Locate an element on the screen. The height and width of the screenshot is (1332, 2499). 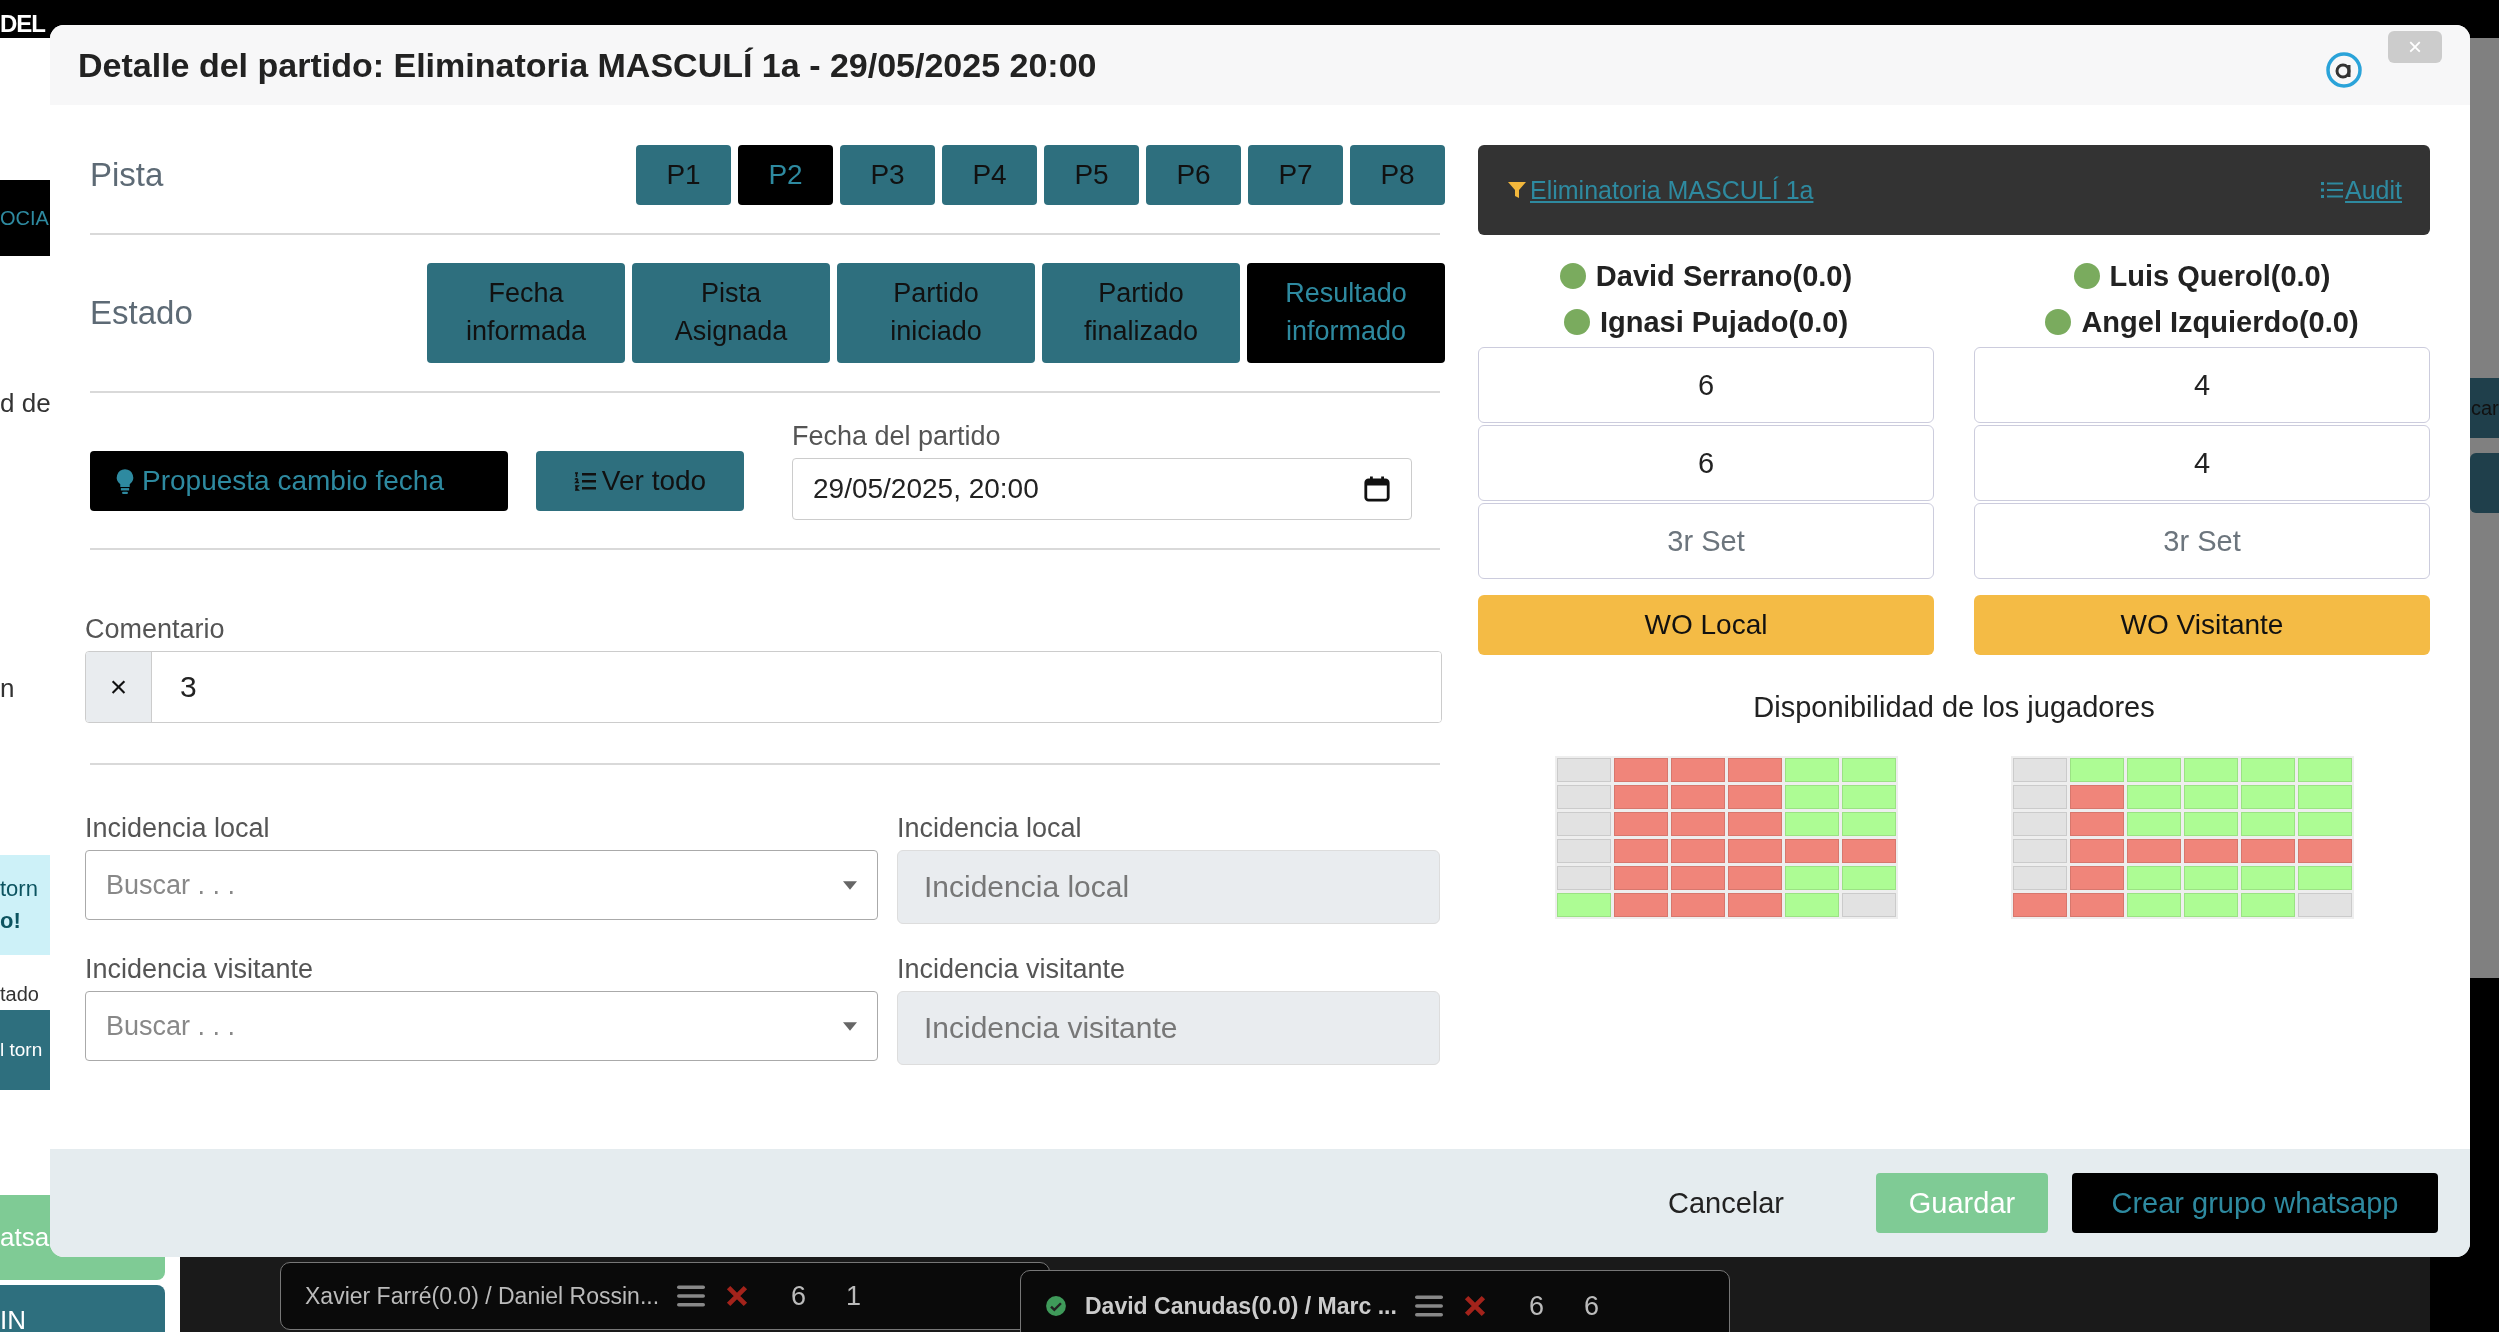
player-name: Ignasi Pujado(0.0) is located at coordinates (1724, 322).